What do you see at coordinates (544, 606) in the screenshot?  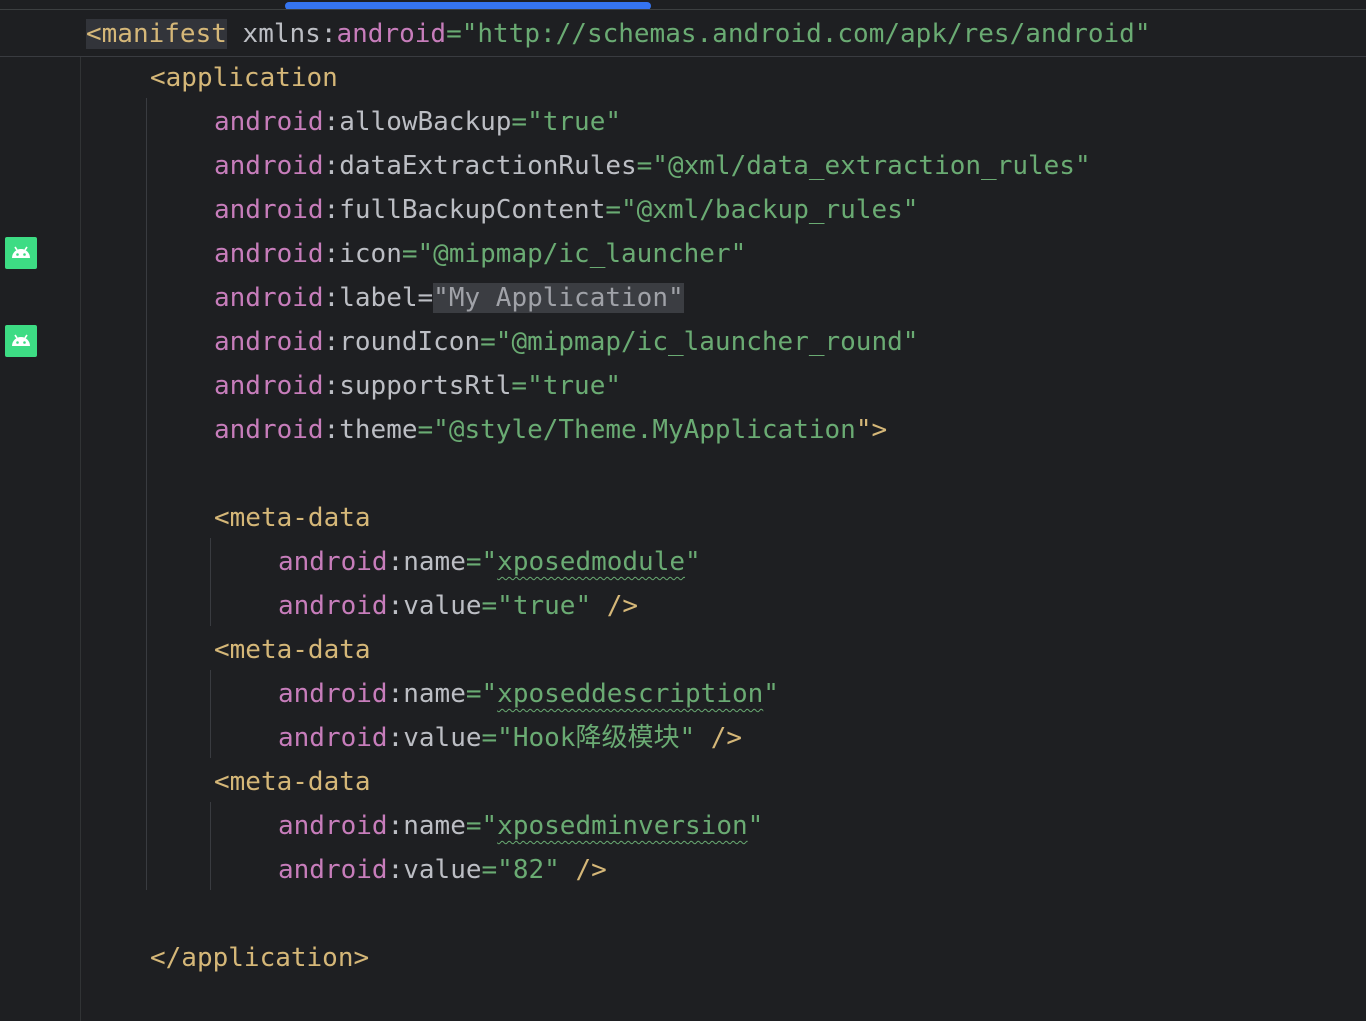 I see `value-meta1-value: true` at bounding box center [544, 606].